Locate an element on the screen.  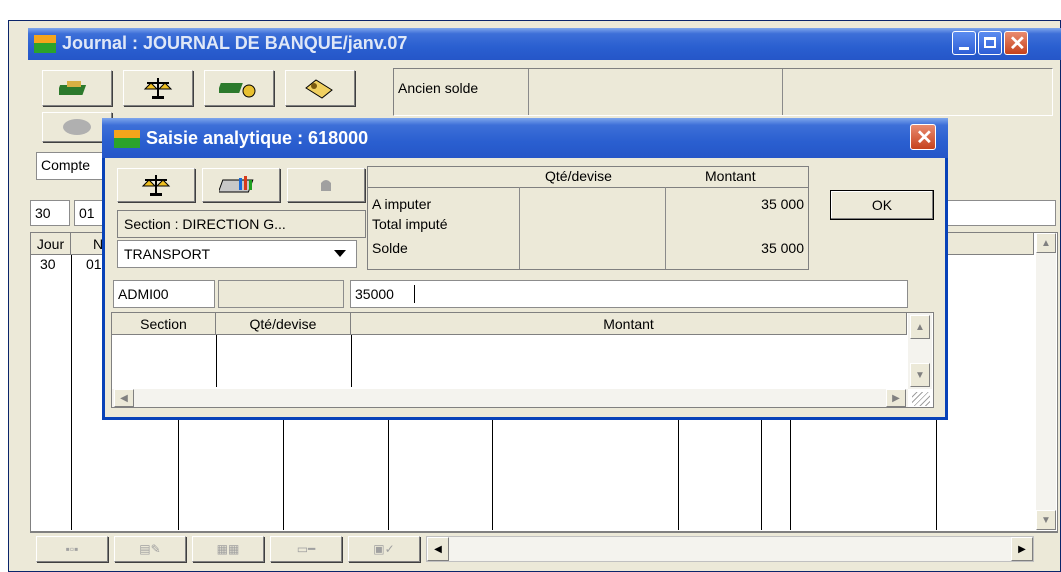
entry-section-field: ADMI00 is located at coordinates (164, 294).